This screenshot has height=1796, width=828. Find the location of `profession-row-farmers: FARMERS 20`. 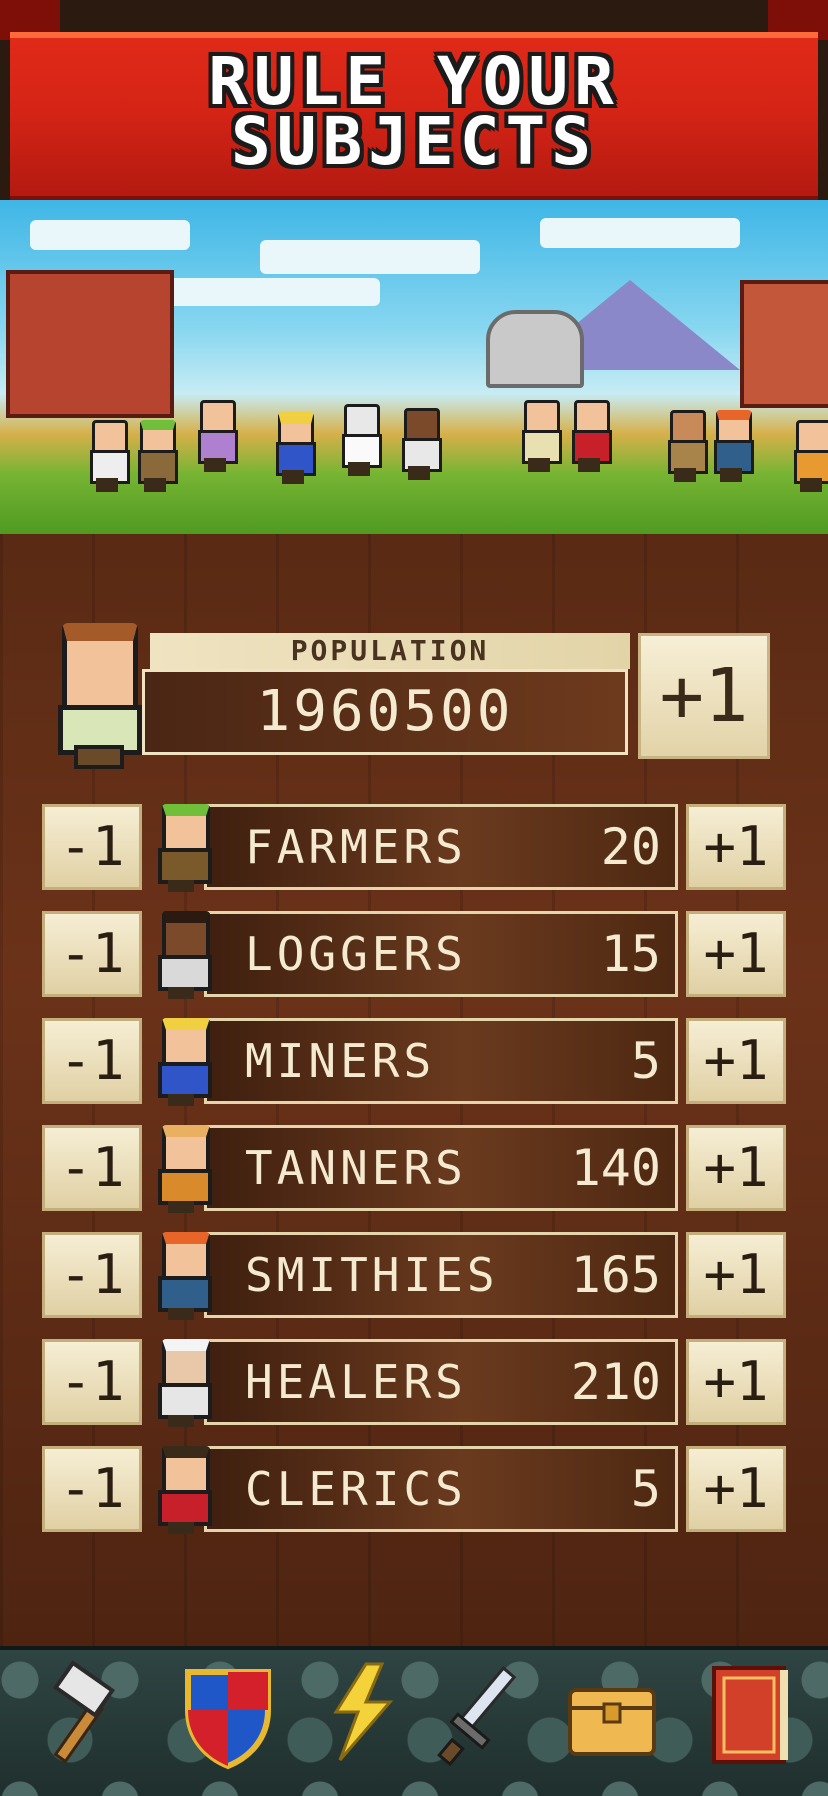

profession-row-farmers: FARMERS 20 is located at coordinates (441, 847).